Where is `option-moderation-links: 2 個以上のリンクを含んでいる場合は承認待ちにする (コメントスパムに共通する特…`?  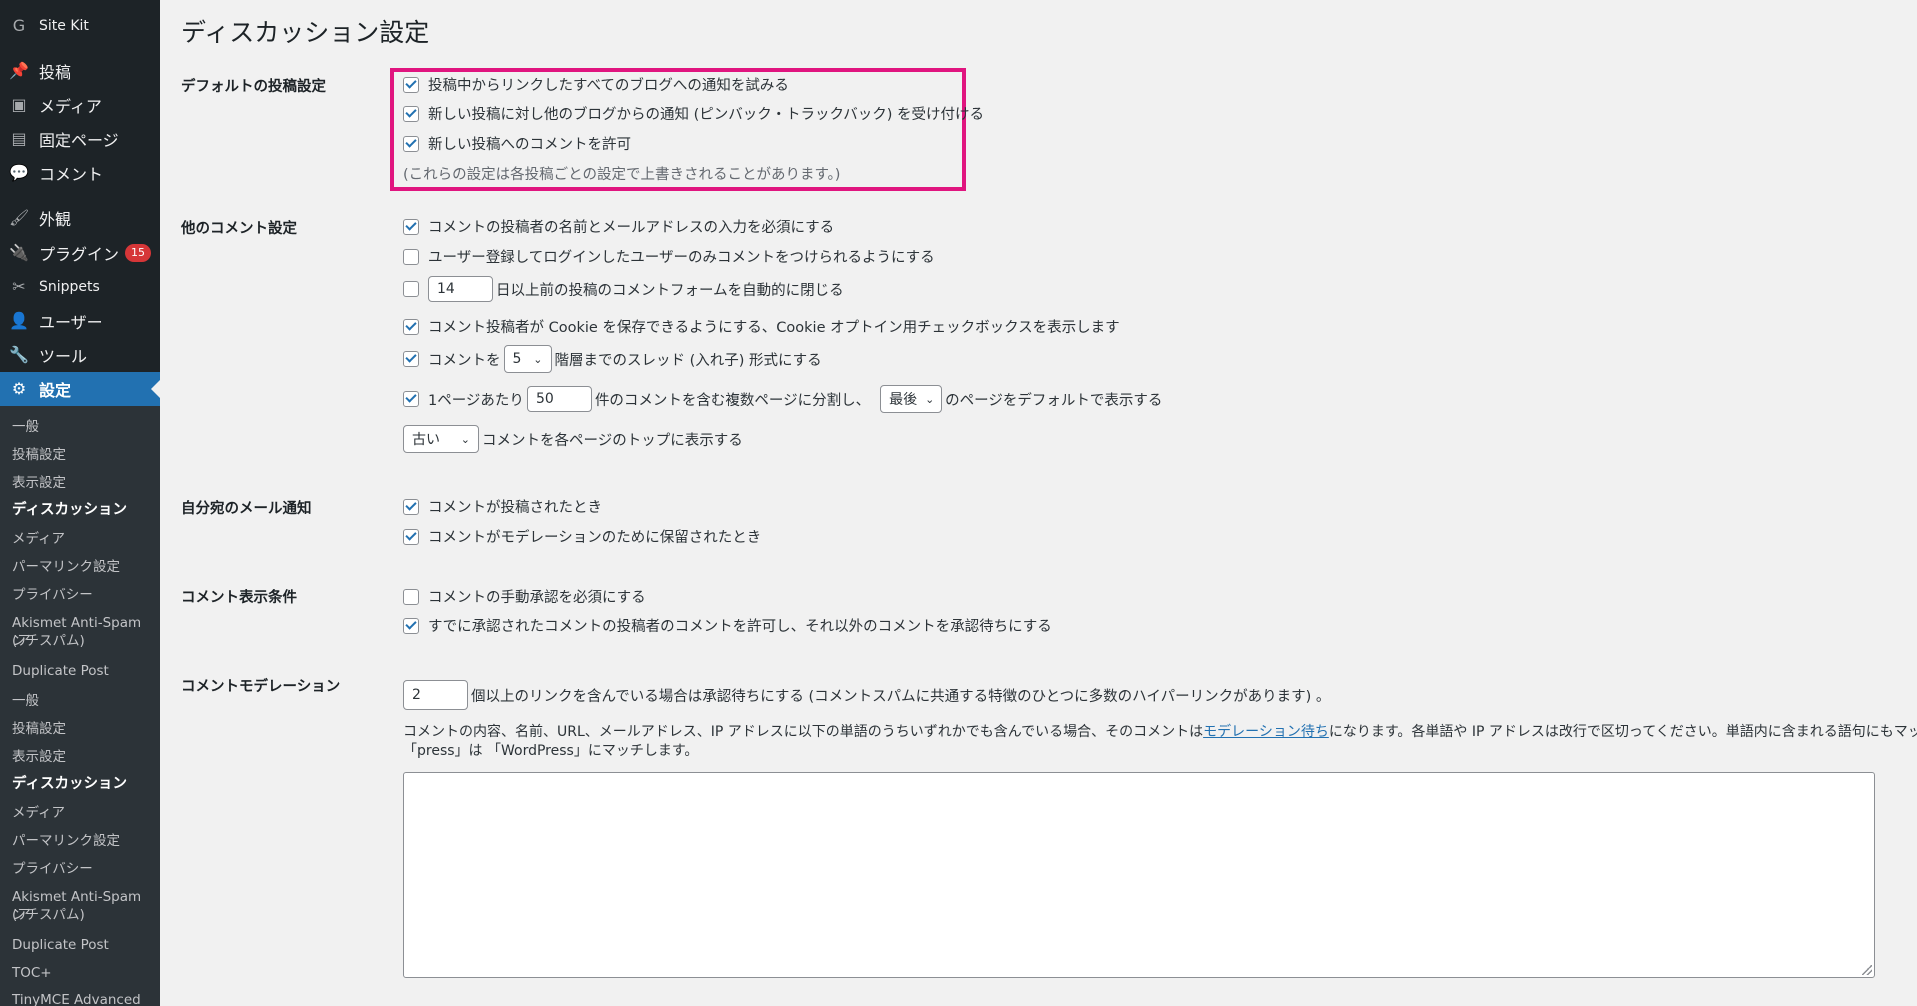 option-moderation-links: 2 個以上のリンクを含んでいる場合は承認待ちにする (コメントスパムに共通する特… is located at coordinates (866, 695).